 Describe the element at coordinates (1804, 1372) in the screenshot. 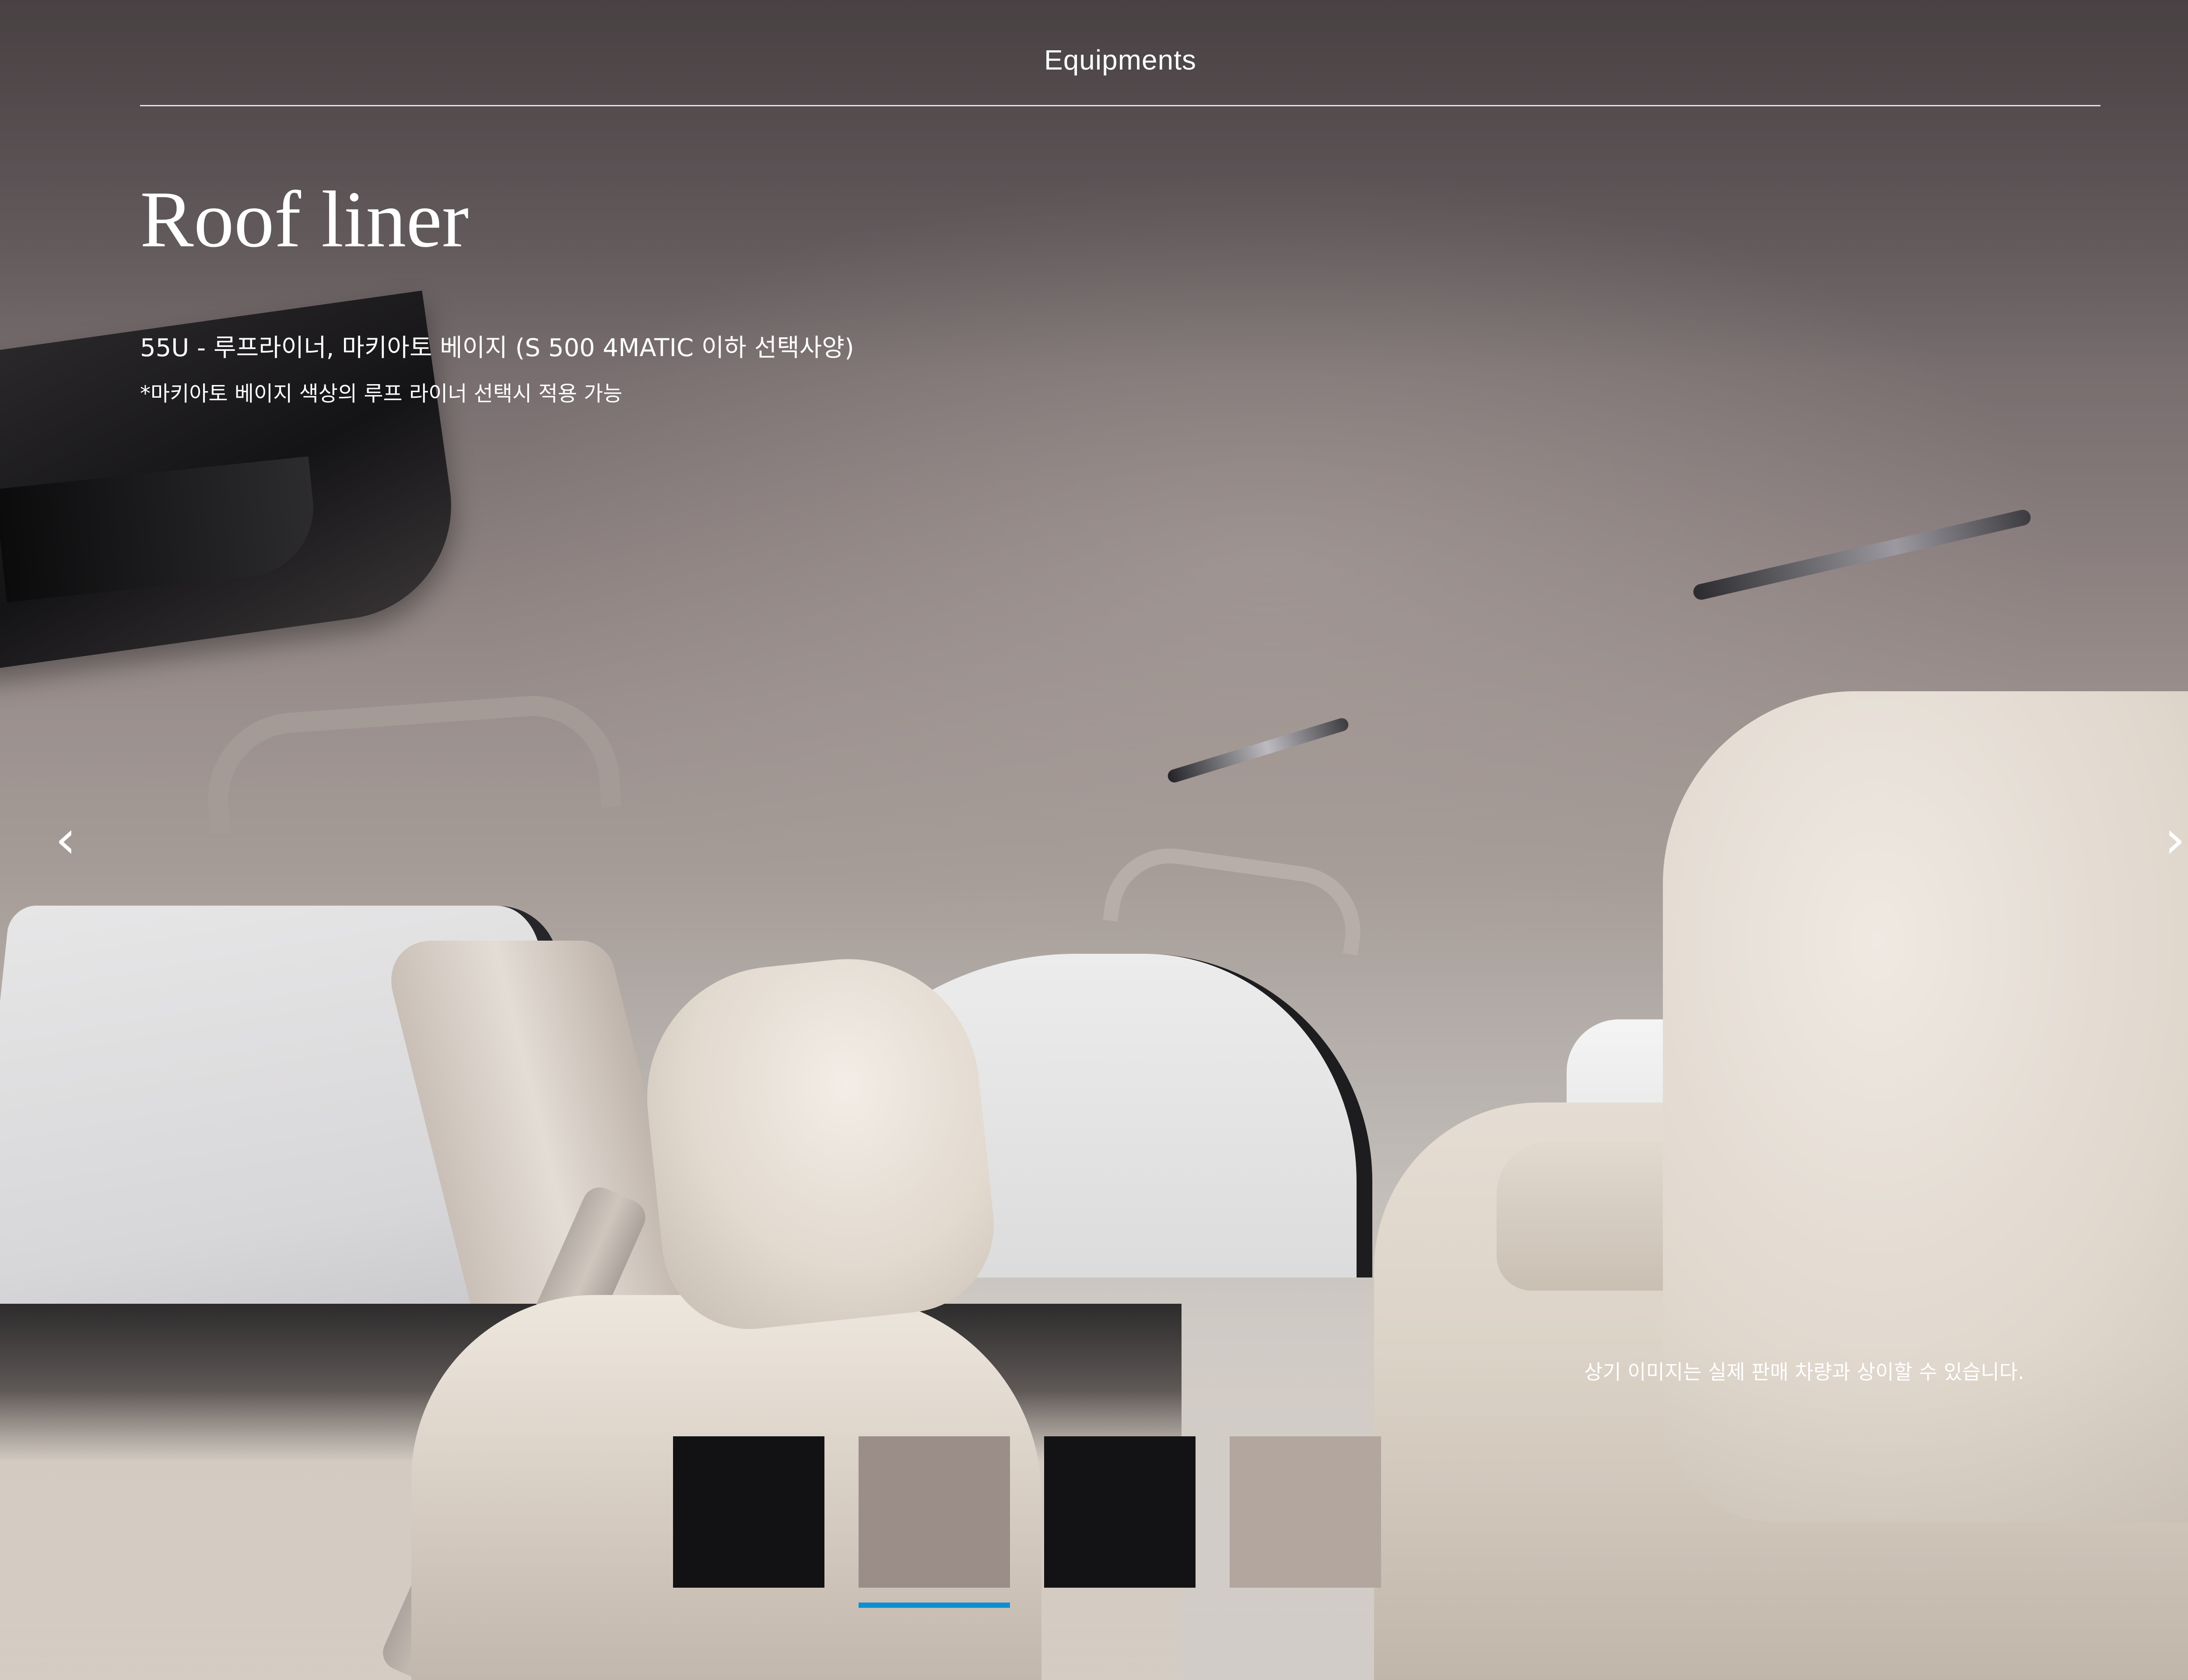

I see `image-disclaimer: 상기 이미지는 실제 판매 차량과 상이할 수 있습니다.` at that location.